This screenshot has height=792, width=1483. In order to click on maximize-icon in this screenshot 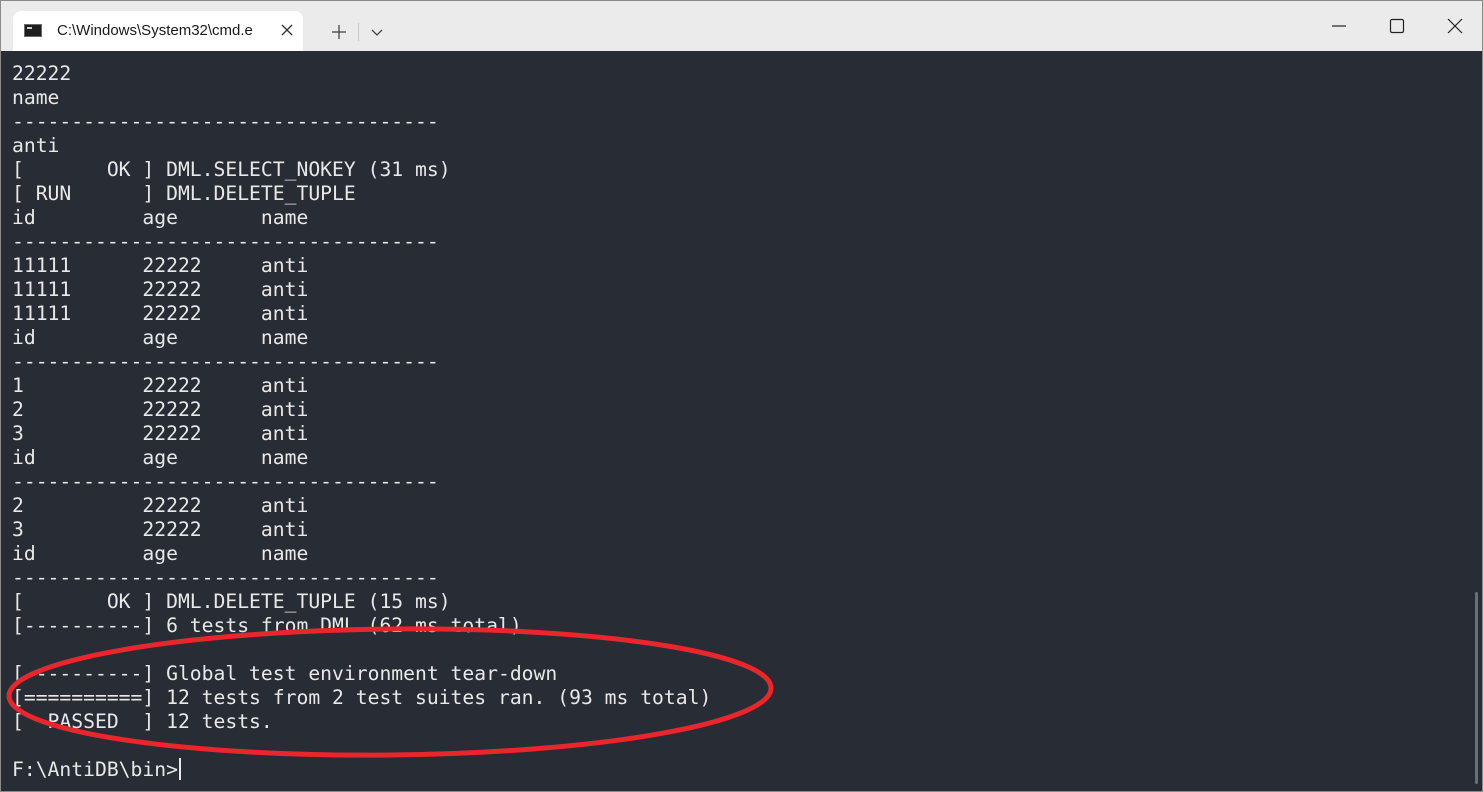, I will do `click(1397, 26)`.